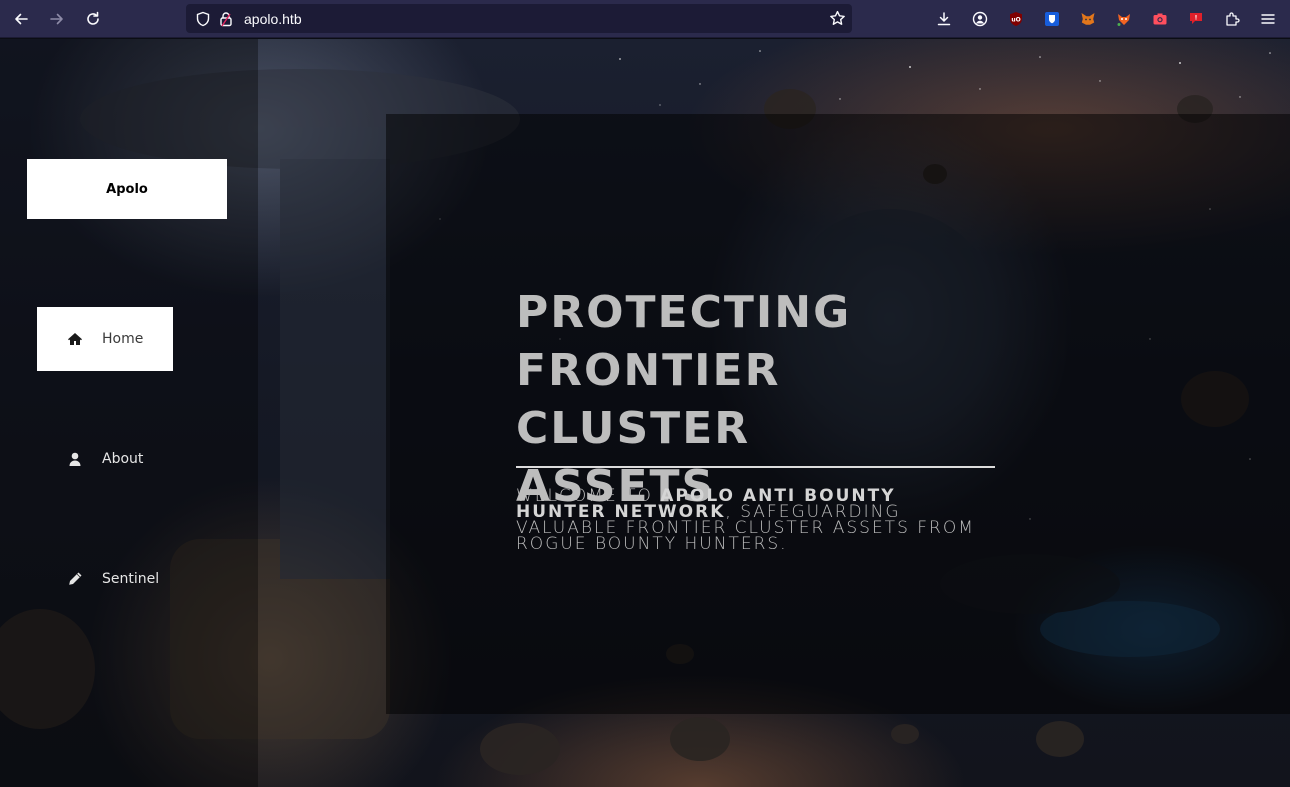 The width and height of the screenshot is (1290, 787). I want to click on forward-button, so click(57, 19).